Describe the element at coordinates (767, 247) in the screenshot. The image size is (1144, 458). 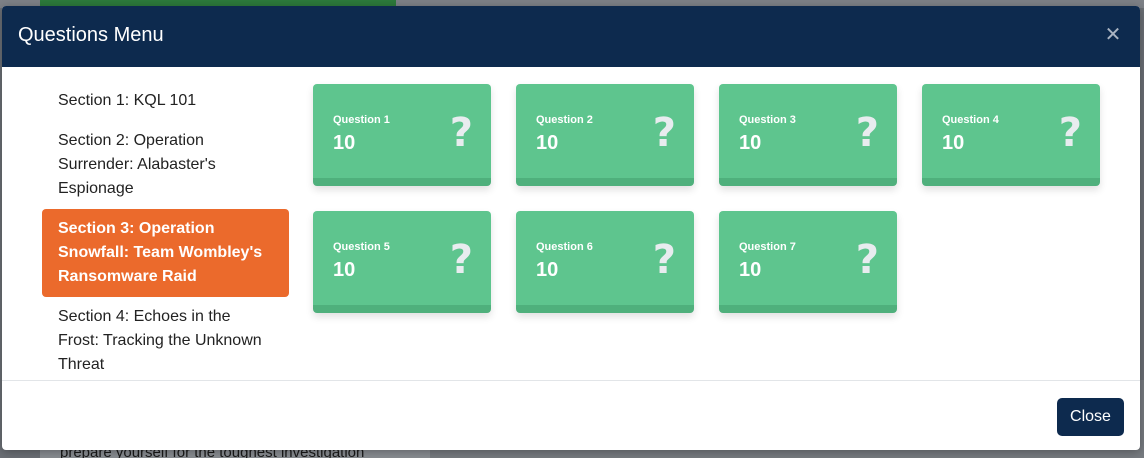
I see `question-label: Question 7` at that location.